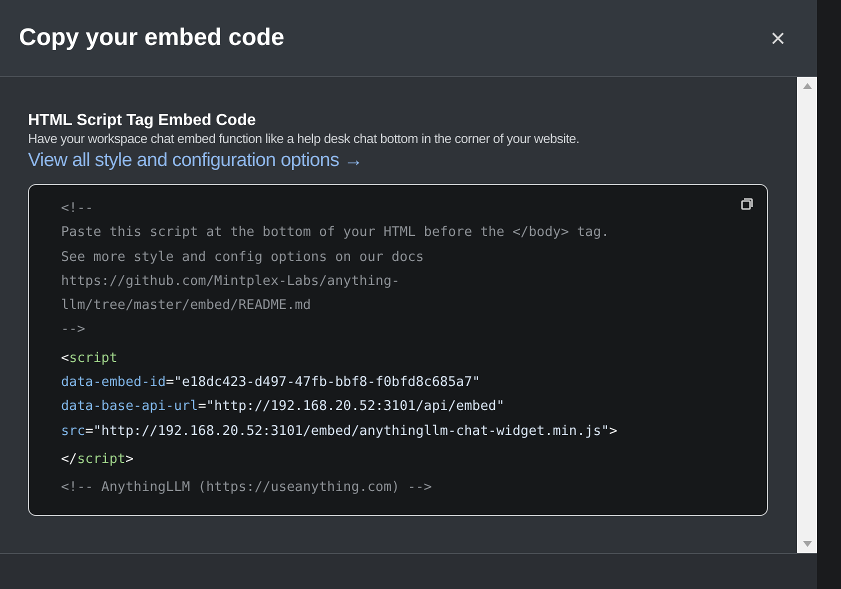 Image resolution: width=841 pixels, height=589 pixels. I want to click on code-line: </script>, so click(97, 459).